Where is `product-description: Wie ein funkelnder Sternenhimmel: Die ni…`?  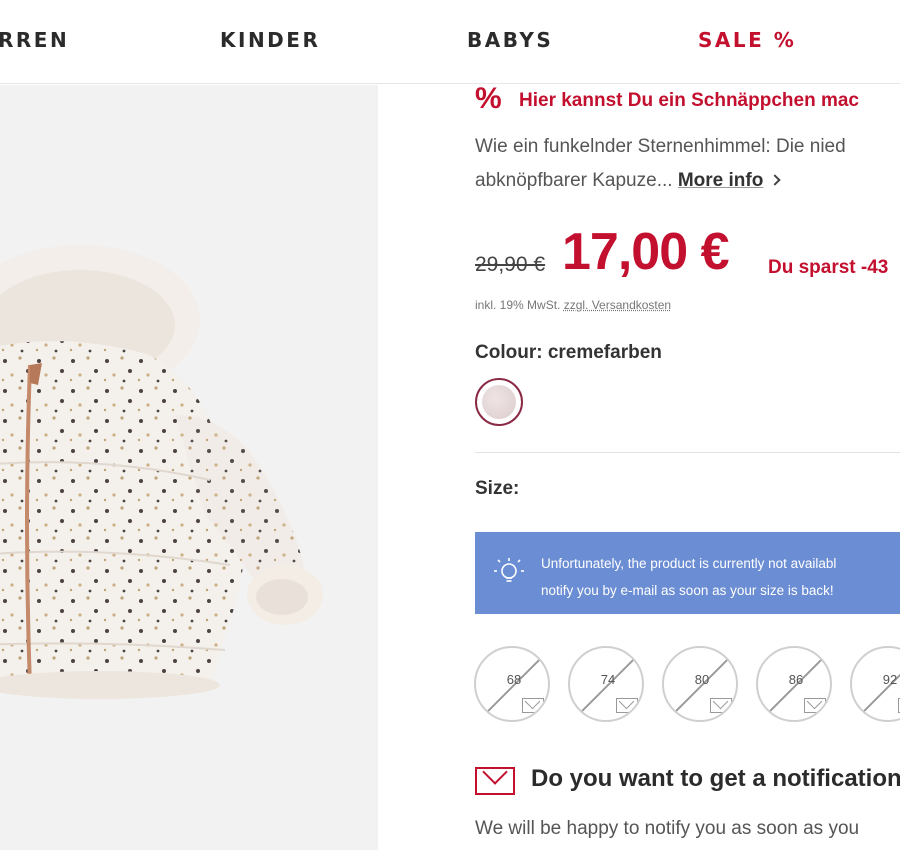
product-description: Wie ein funkelnder Sternenhimmel: Die ni… is located at coordinates (687, 164).